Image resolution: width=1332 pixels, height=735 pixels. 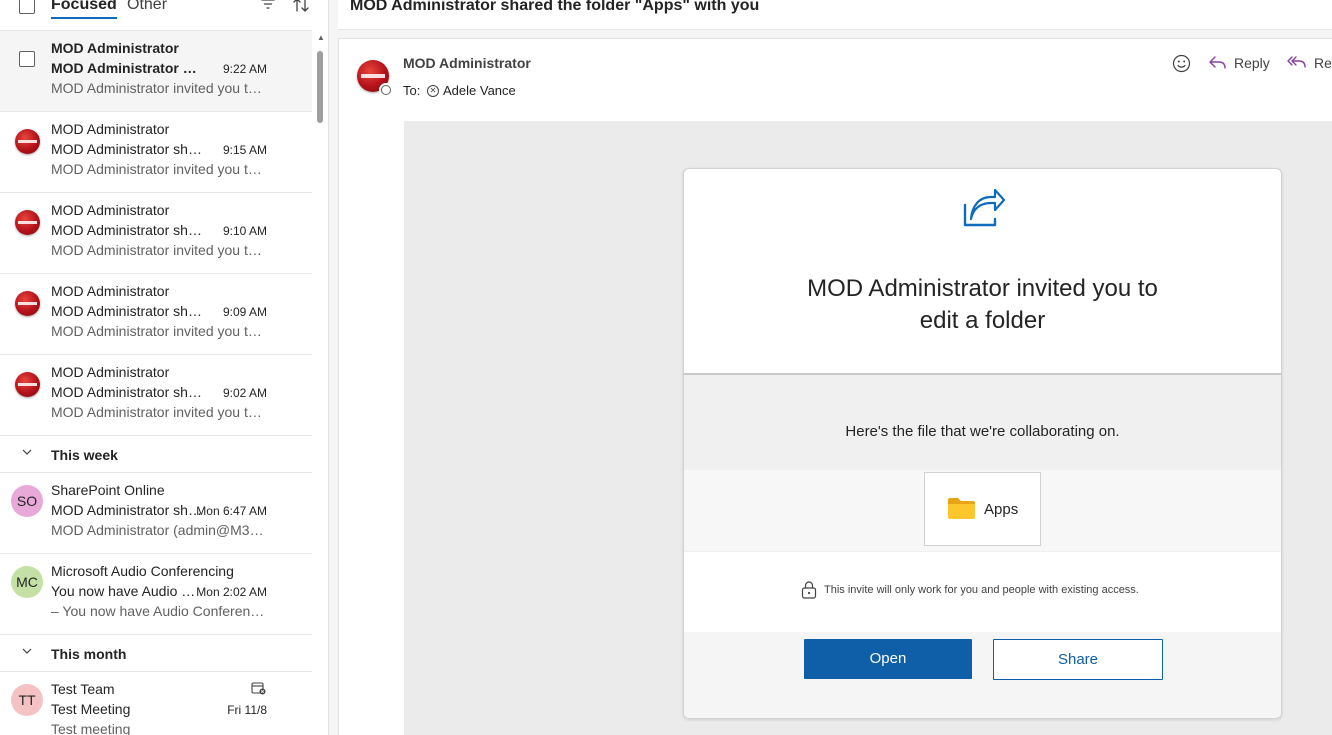 I want to click on group-label: This week, so click(x=84, y=455).